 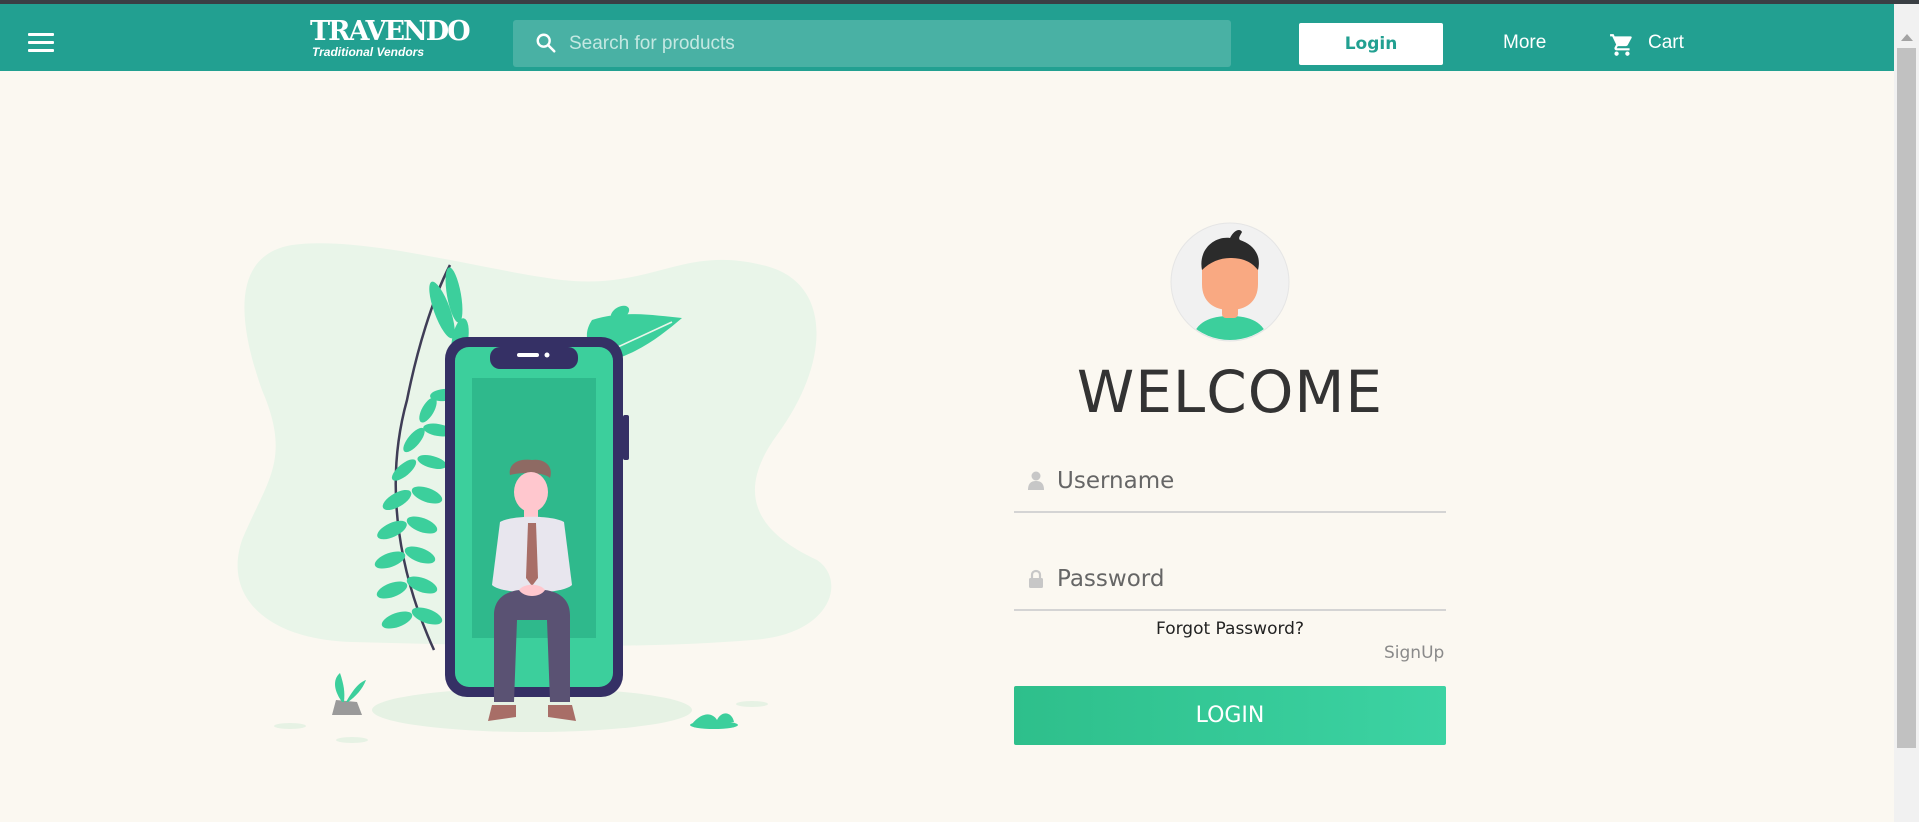 What do you see at coordinates (1230, 282) in the screenshot?
I see `user-avatar` at bounding box center [1230, 282].